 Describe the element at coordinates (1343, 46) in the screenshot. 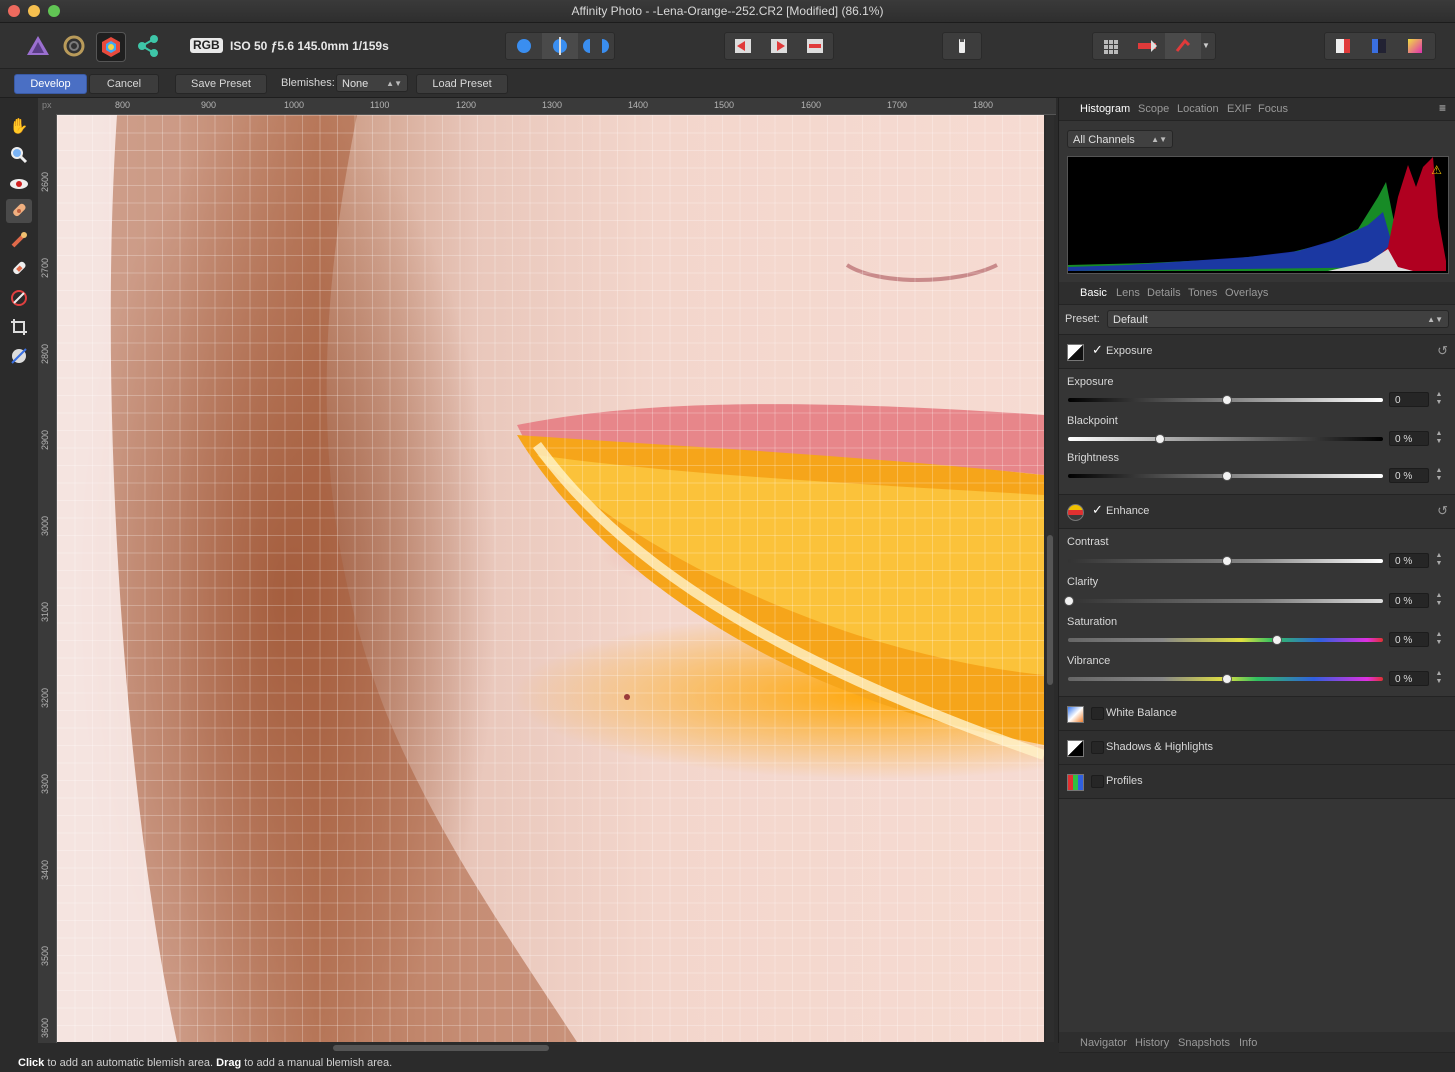

I see `left-studio-icon` at that location.